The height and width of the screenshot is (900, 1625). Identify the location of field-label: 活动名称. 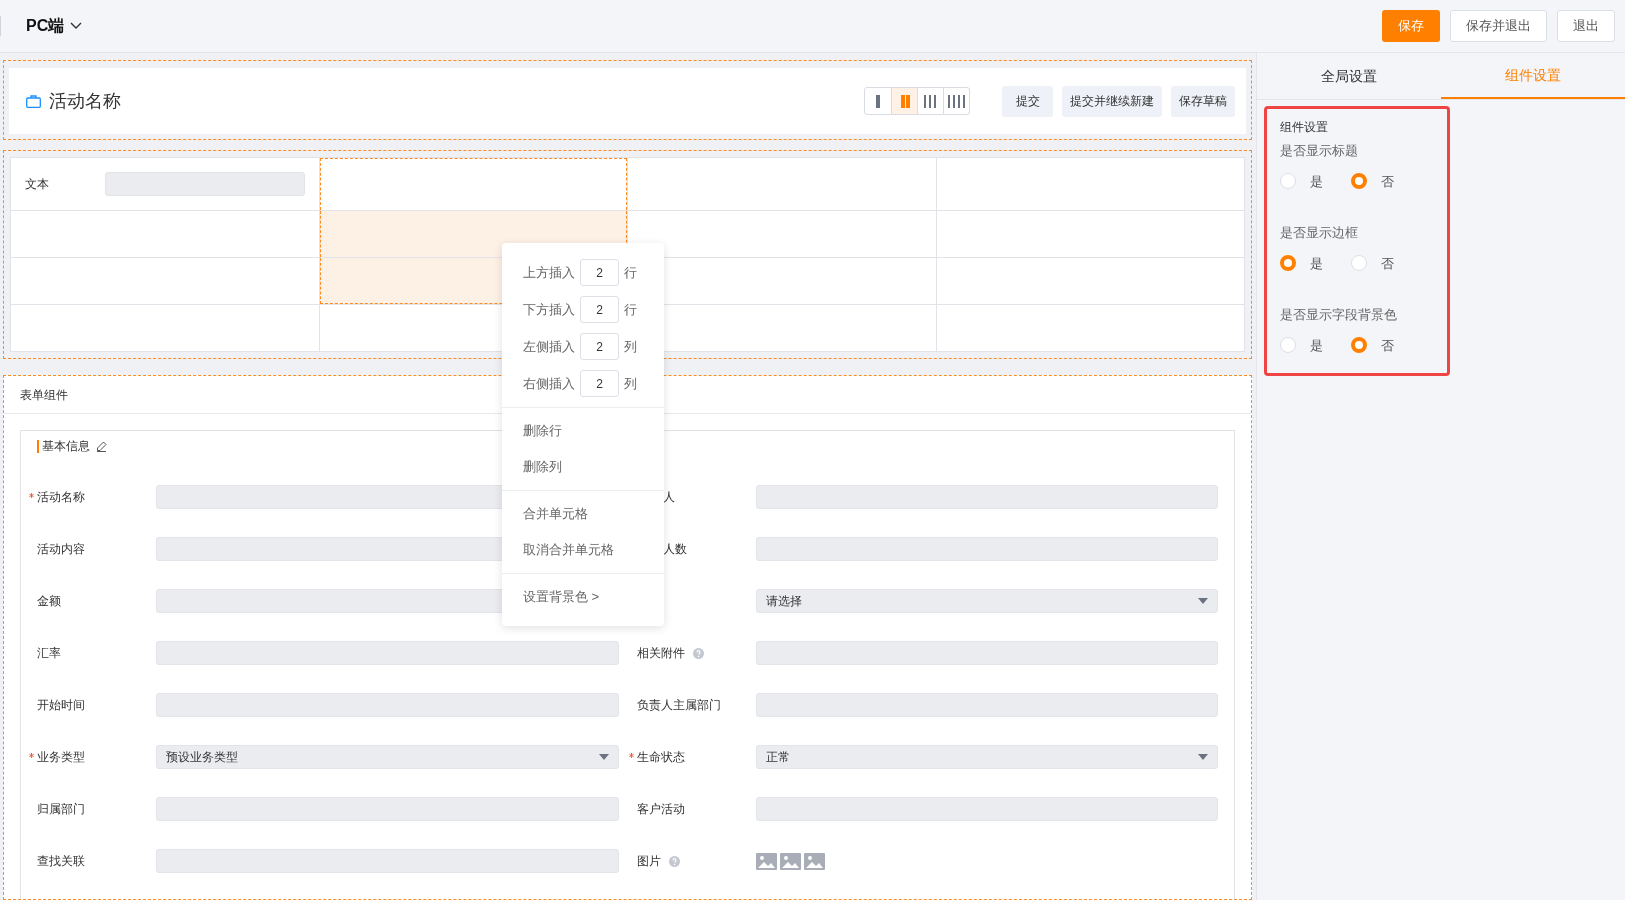
(61, 497).